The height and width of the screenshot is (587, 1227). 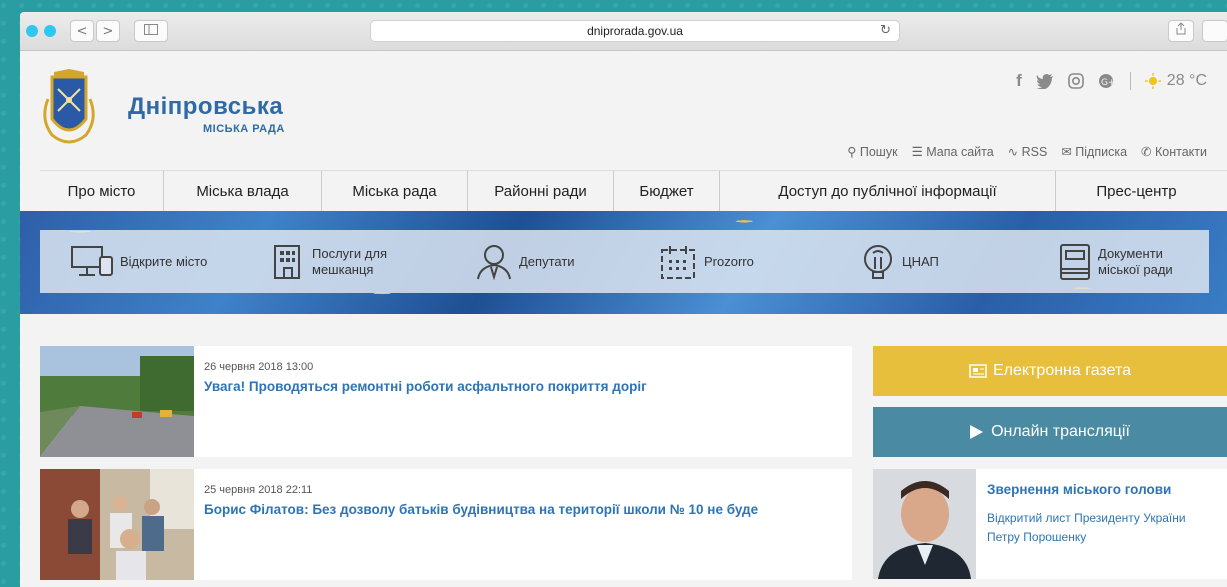 What do you see at coordinates (924, 524) in the screenshot?
I see `mayor-photo` at bounding box center [924, 524].